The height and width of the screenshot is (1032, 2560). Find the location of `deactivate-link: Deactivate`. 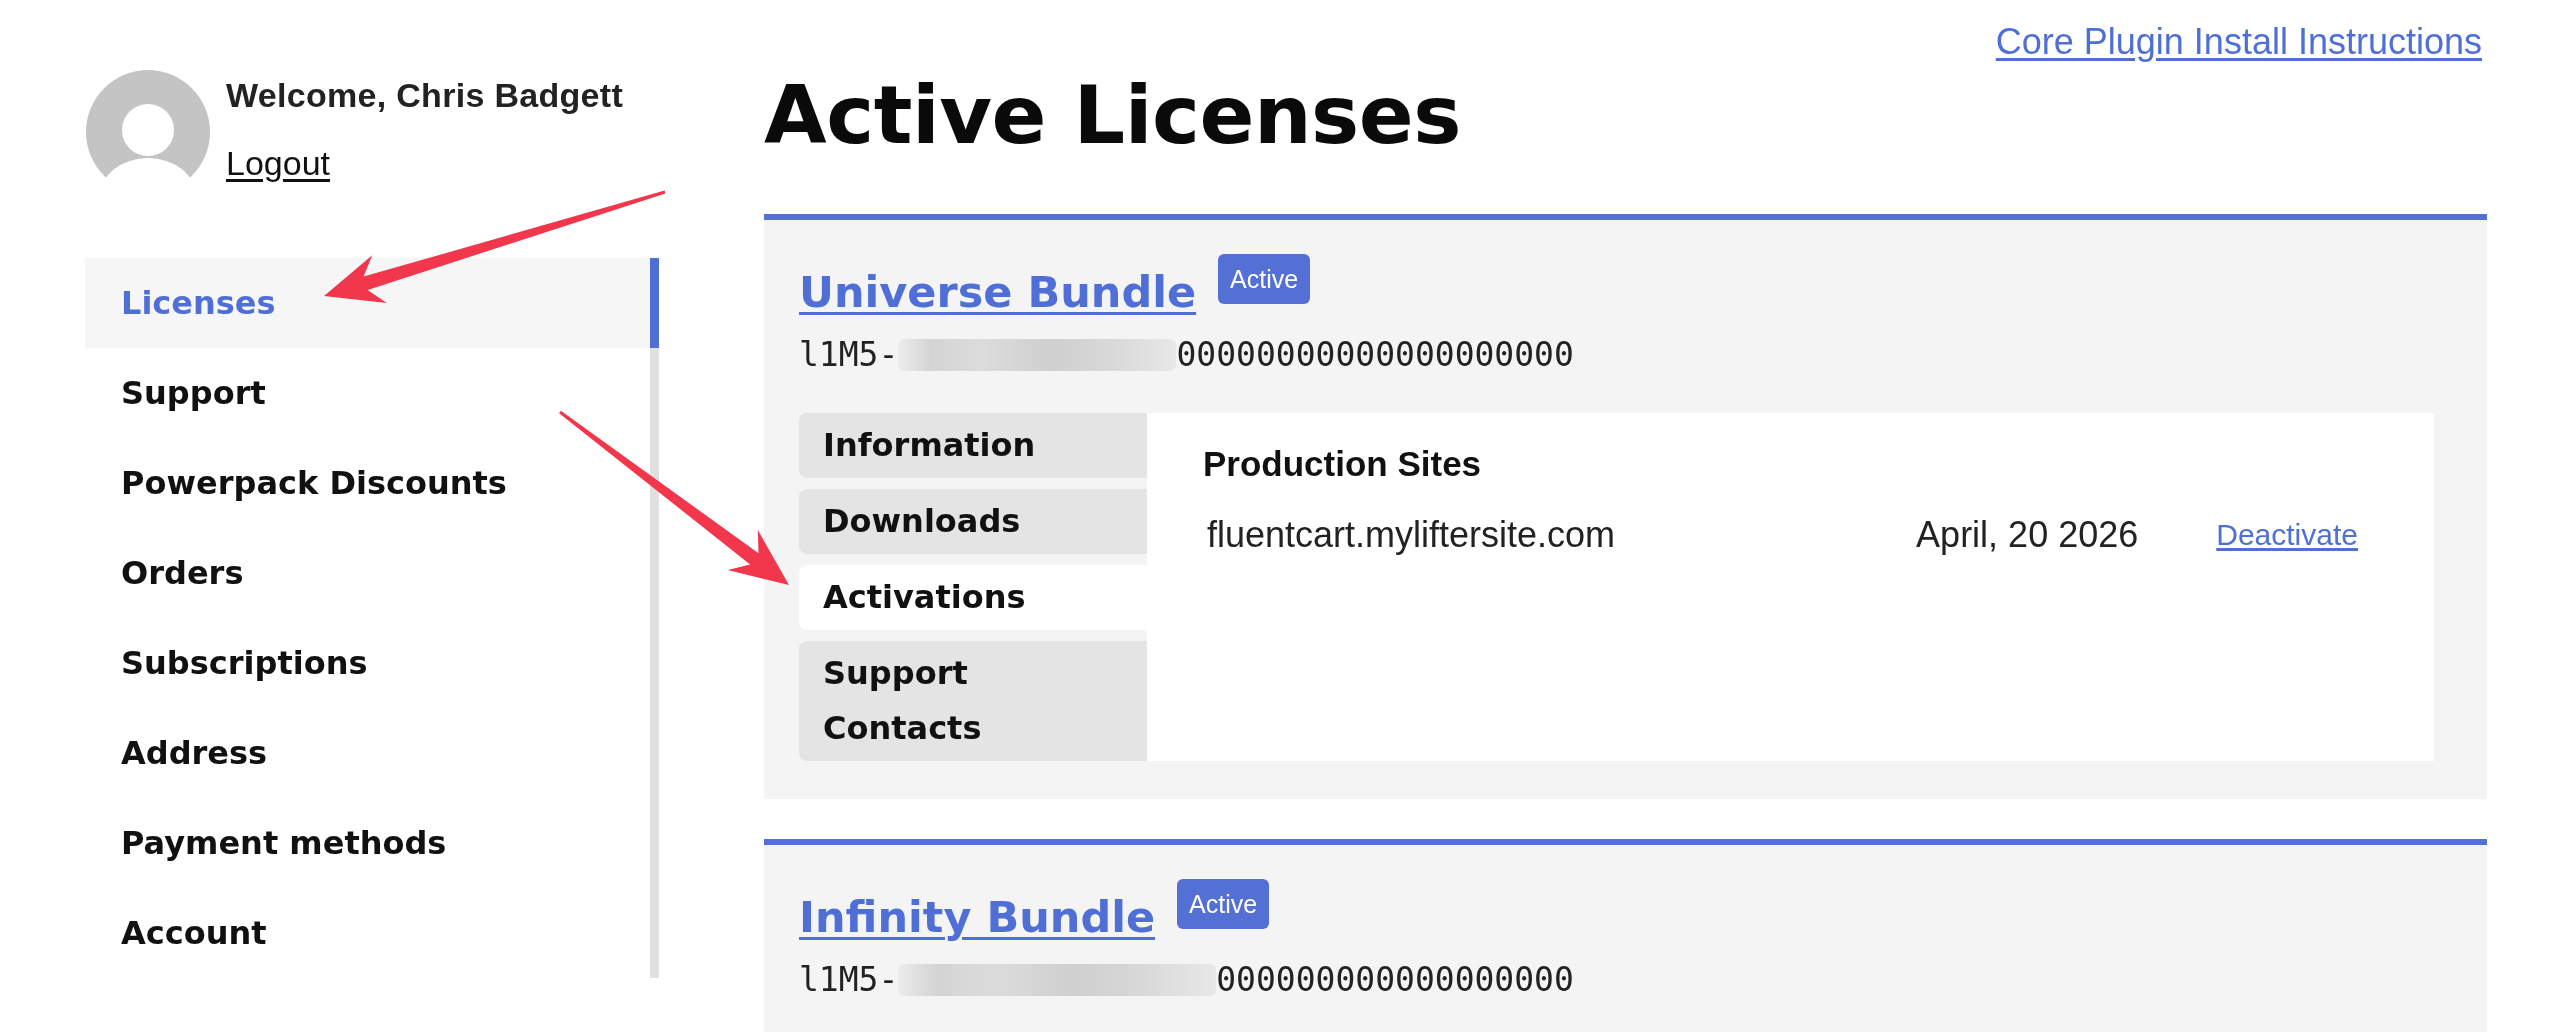

deactivate-link: Deactivate is located at coordinates (2287, 535).